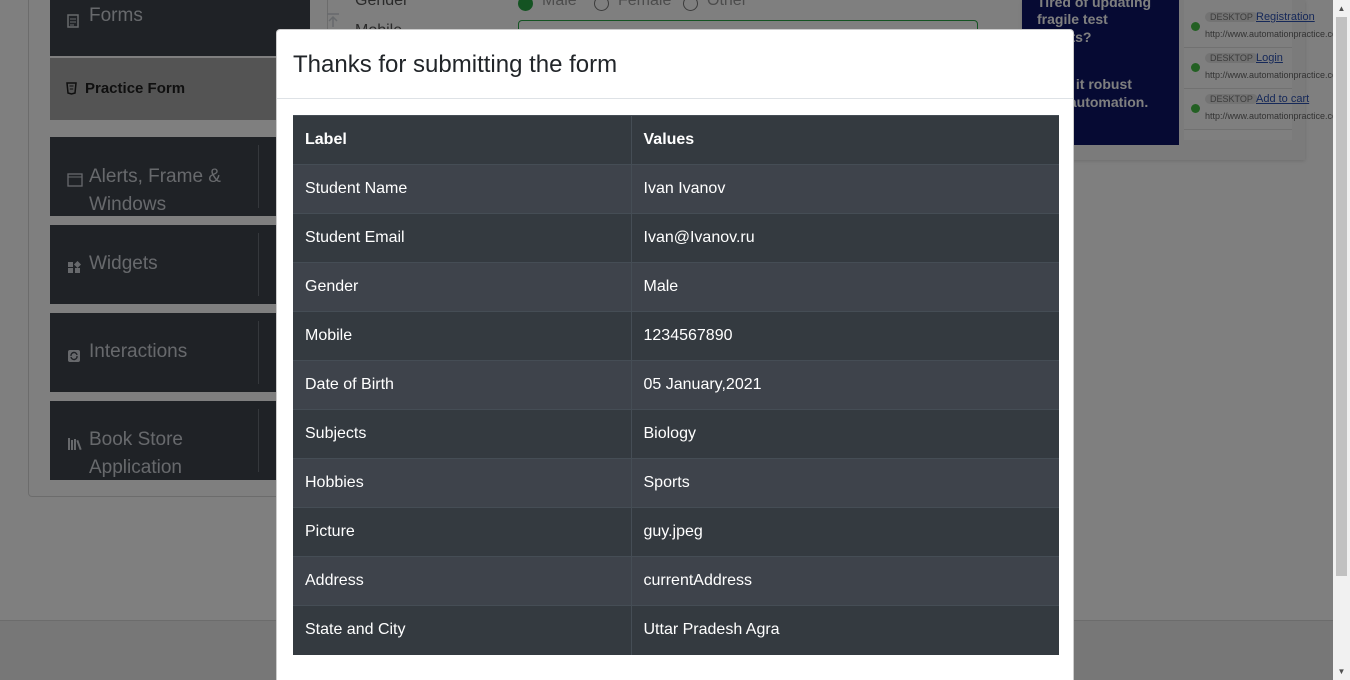  Describe the element at coordinates (845, 532) in the screenshot. I see `row-value: guy.jpeg` at that location.